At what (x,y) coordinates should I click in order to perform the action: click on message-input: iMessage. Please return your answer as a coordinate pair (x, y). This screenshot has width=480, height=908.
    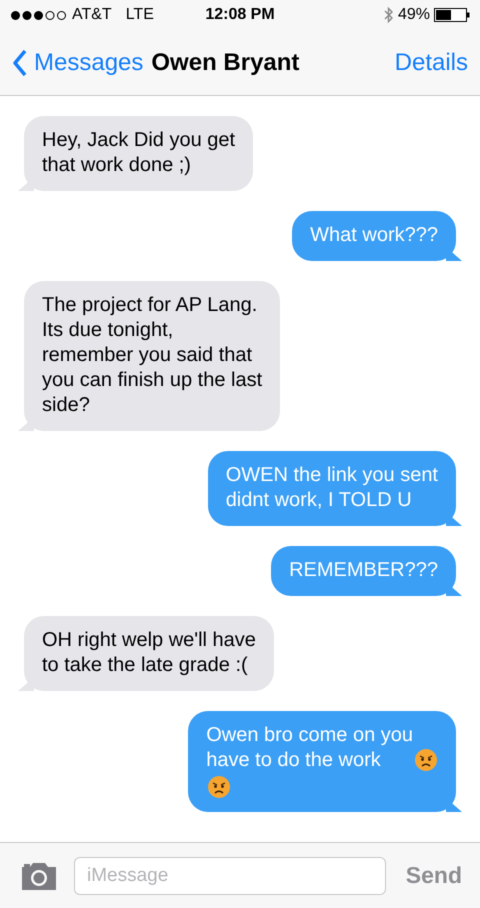
    Looking at the image, I should click on (230, 875).